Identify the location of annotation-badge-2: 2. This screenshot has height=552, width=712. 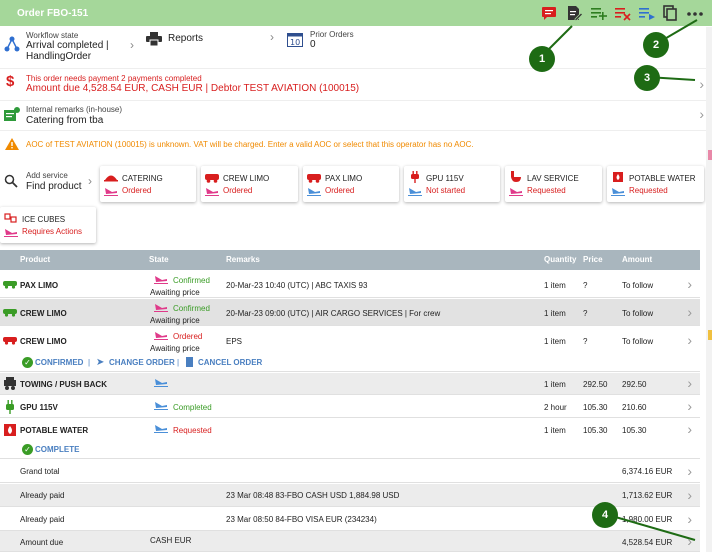
(656, 45).